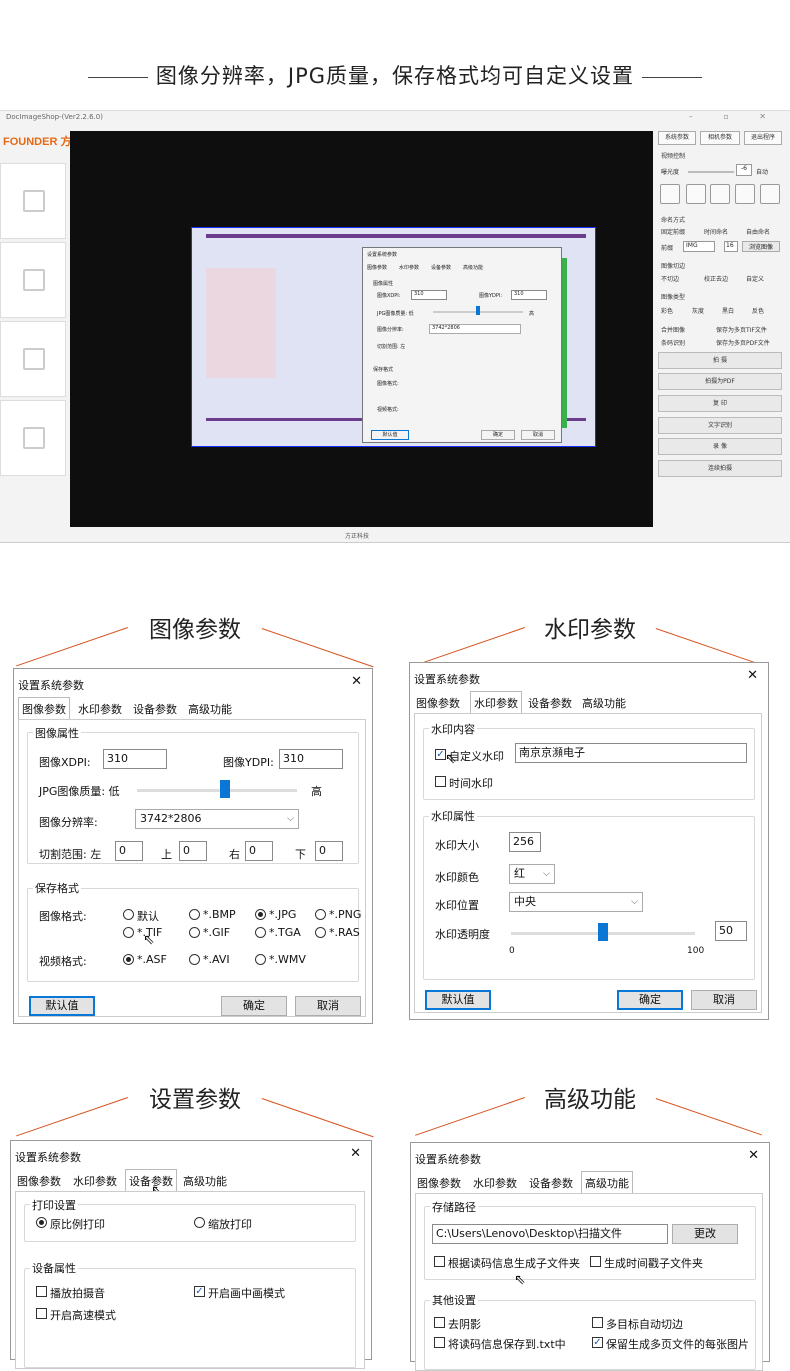 This screenshot has height=1371, width=790. What do you see at coordinates (631, 753) in the screenshot?
I see `custom-wm-input: 南京京瀕电子` at bounding box center [631, 753].